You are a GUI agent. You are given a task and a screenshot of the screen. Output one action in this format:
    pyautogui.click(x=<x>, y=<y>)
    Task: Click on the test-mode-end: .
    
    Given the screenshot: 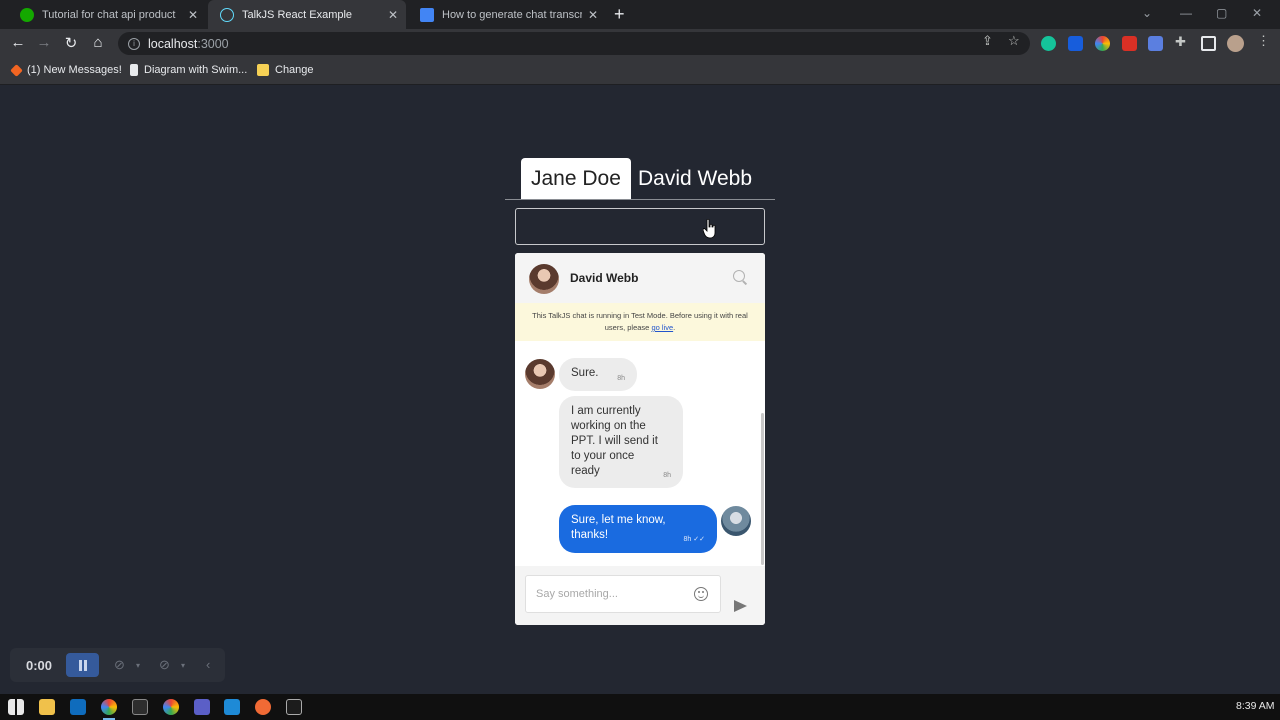 What is the action you would take?
    pyautogui.click(x=674, y=327)
    